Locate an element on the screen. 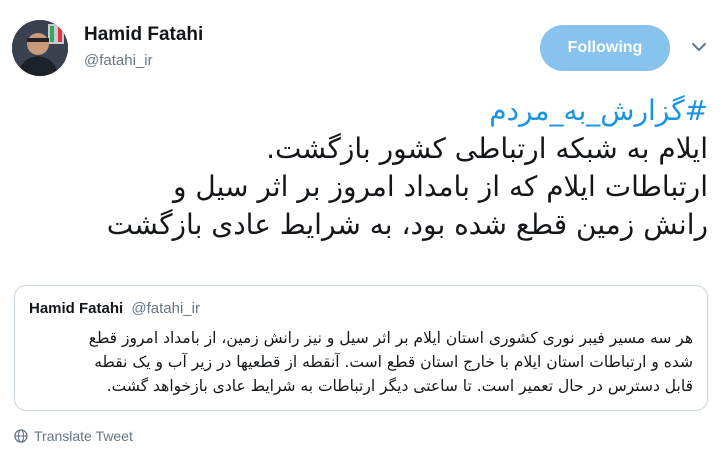  avatar is located at coordinates (40, 48).